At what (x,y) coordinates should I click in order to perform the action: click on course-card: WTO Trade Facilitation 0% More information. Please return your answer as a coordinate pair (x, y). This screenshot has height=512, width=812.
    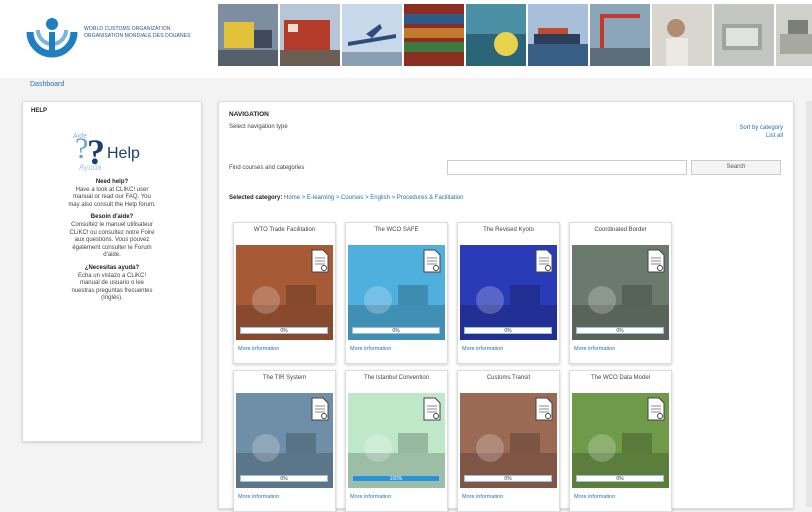
    Looking at the image, I should click on (284, 293).